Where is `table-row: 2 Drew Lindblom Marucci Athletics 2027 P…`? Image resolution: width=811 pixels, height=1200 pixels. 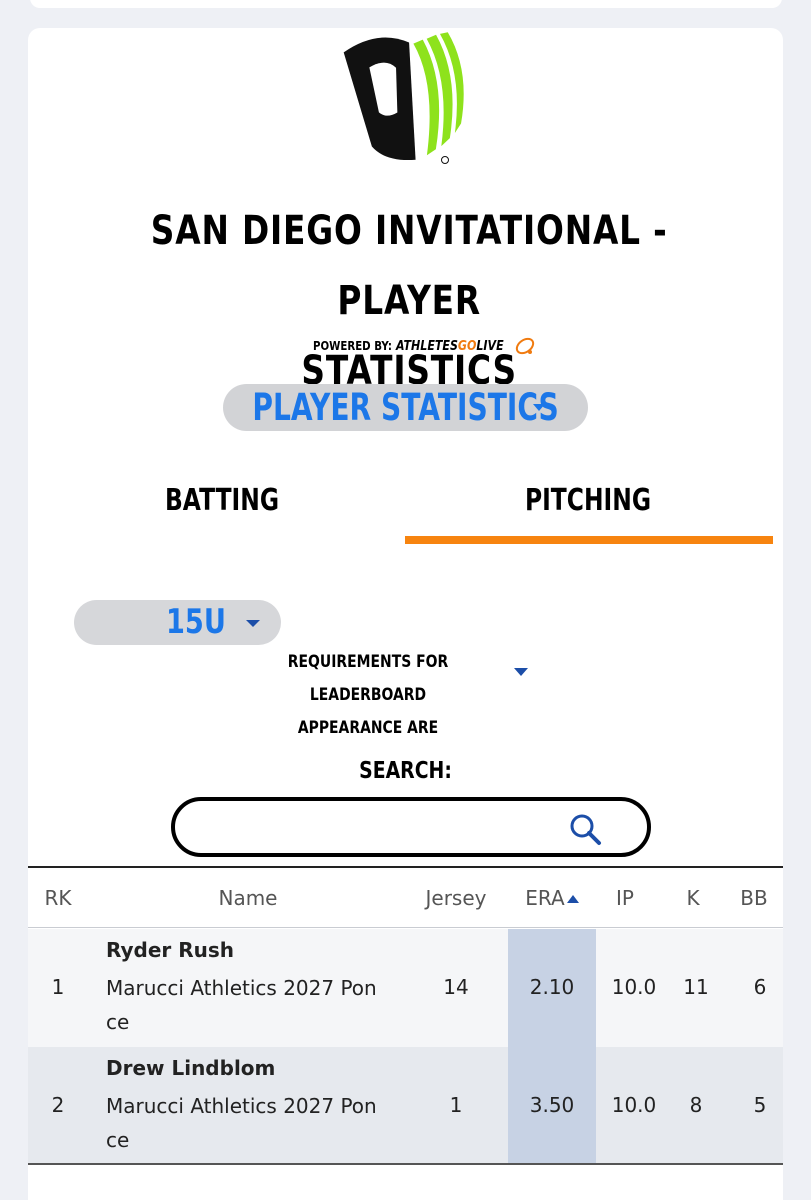 table-row: 2 Drew Lindblom Marucci Athletics 2027 P… is located at coordinates (405, 1106).